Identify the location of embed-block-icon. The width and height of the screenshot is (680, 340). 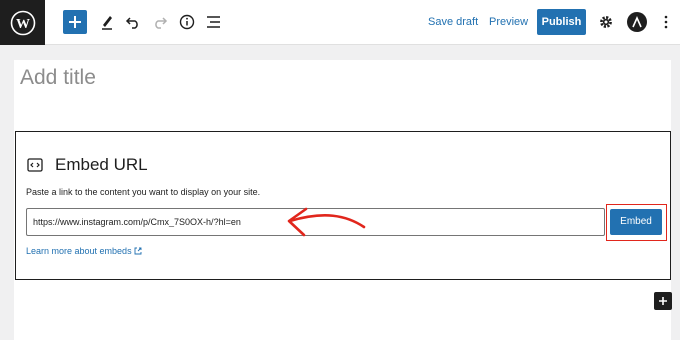
(35, 165).